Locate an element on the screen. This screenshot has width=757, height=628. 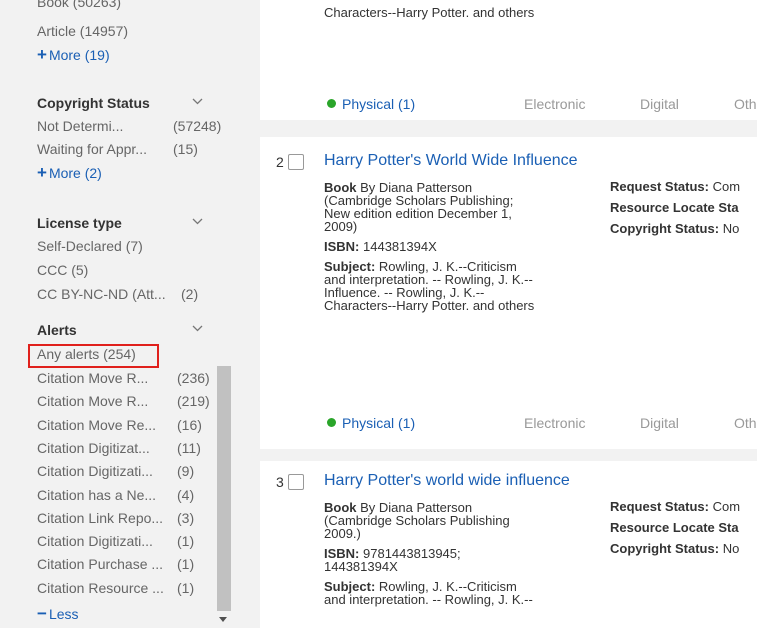
result-title-link: Harry Potter's World Wide Influence is located at coordinates (451, 161).